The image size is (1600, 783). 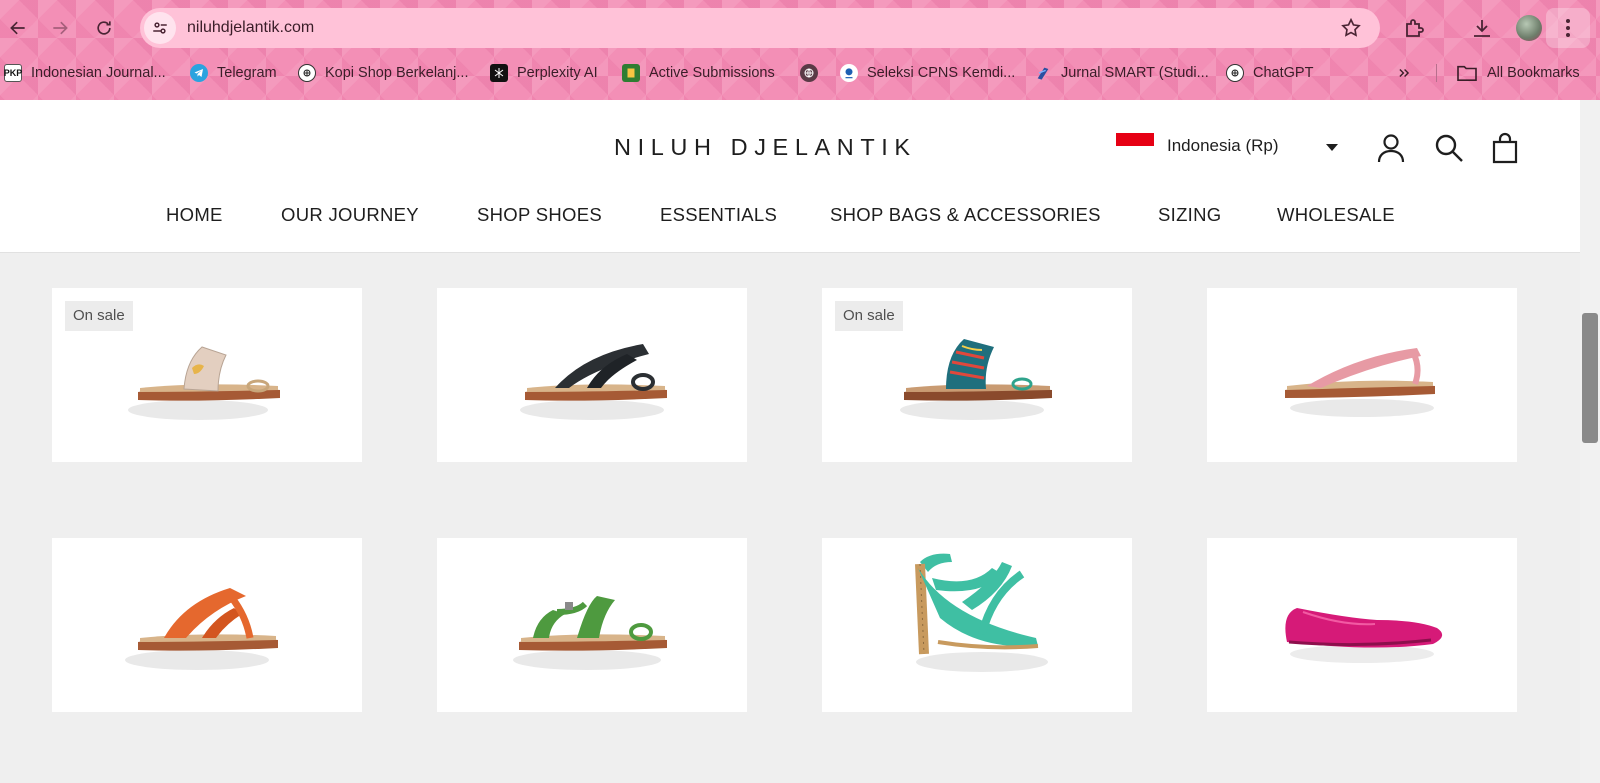 I want to click on arrow-right-icon, so click(x=60, y=28).